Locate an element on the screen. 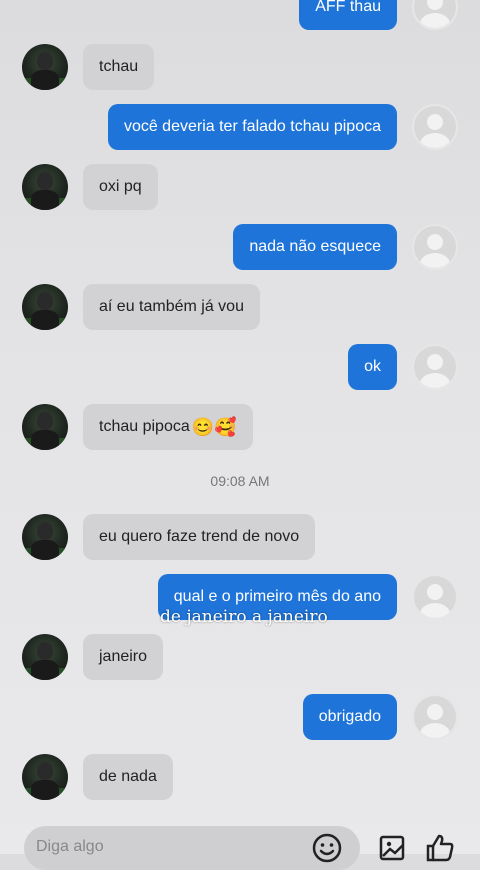 The image size is (480, 870). outgoing-message-bubble: AFF thau is located at coordinates (348, 15).